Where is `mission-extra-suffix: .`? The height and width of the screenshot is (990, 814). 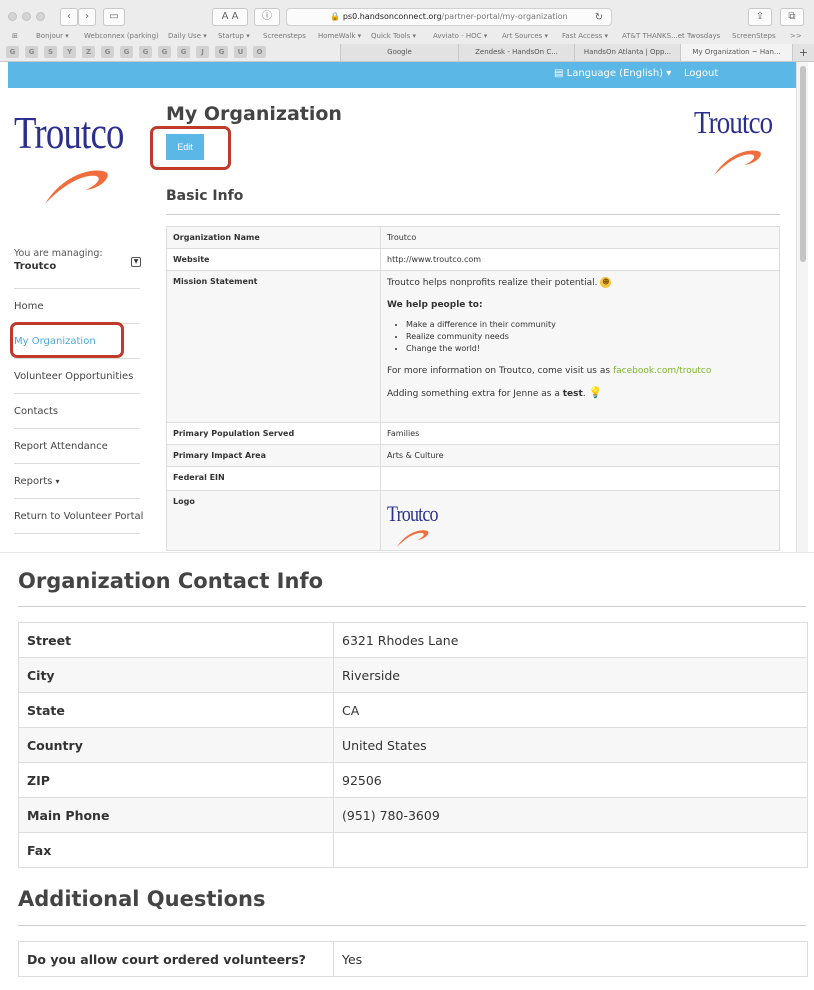
mission-extra-suffix: . is located at coordinates (584, 394).